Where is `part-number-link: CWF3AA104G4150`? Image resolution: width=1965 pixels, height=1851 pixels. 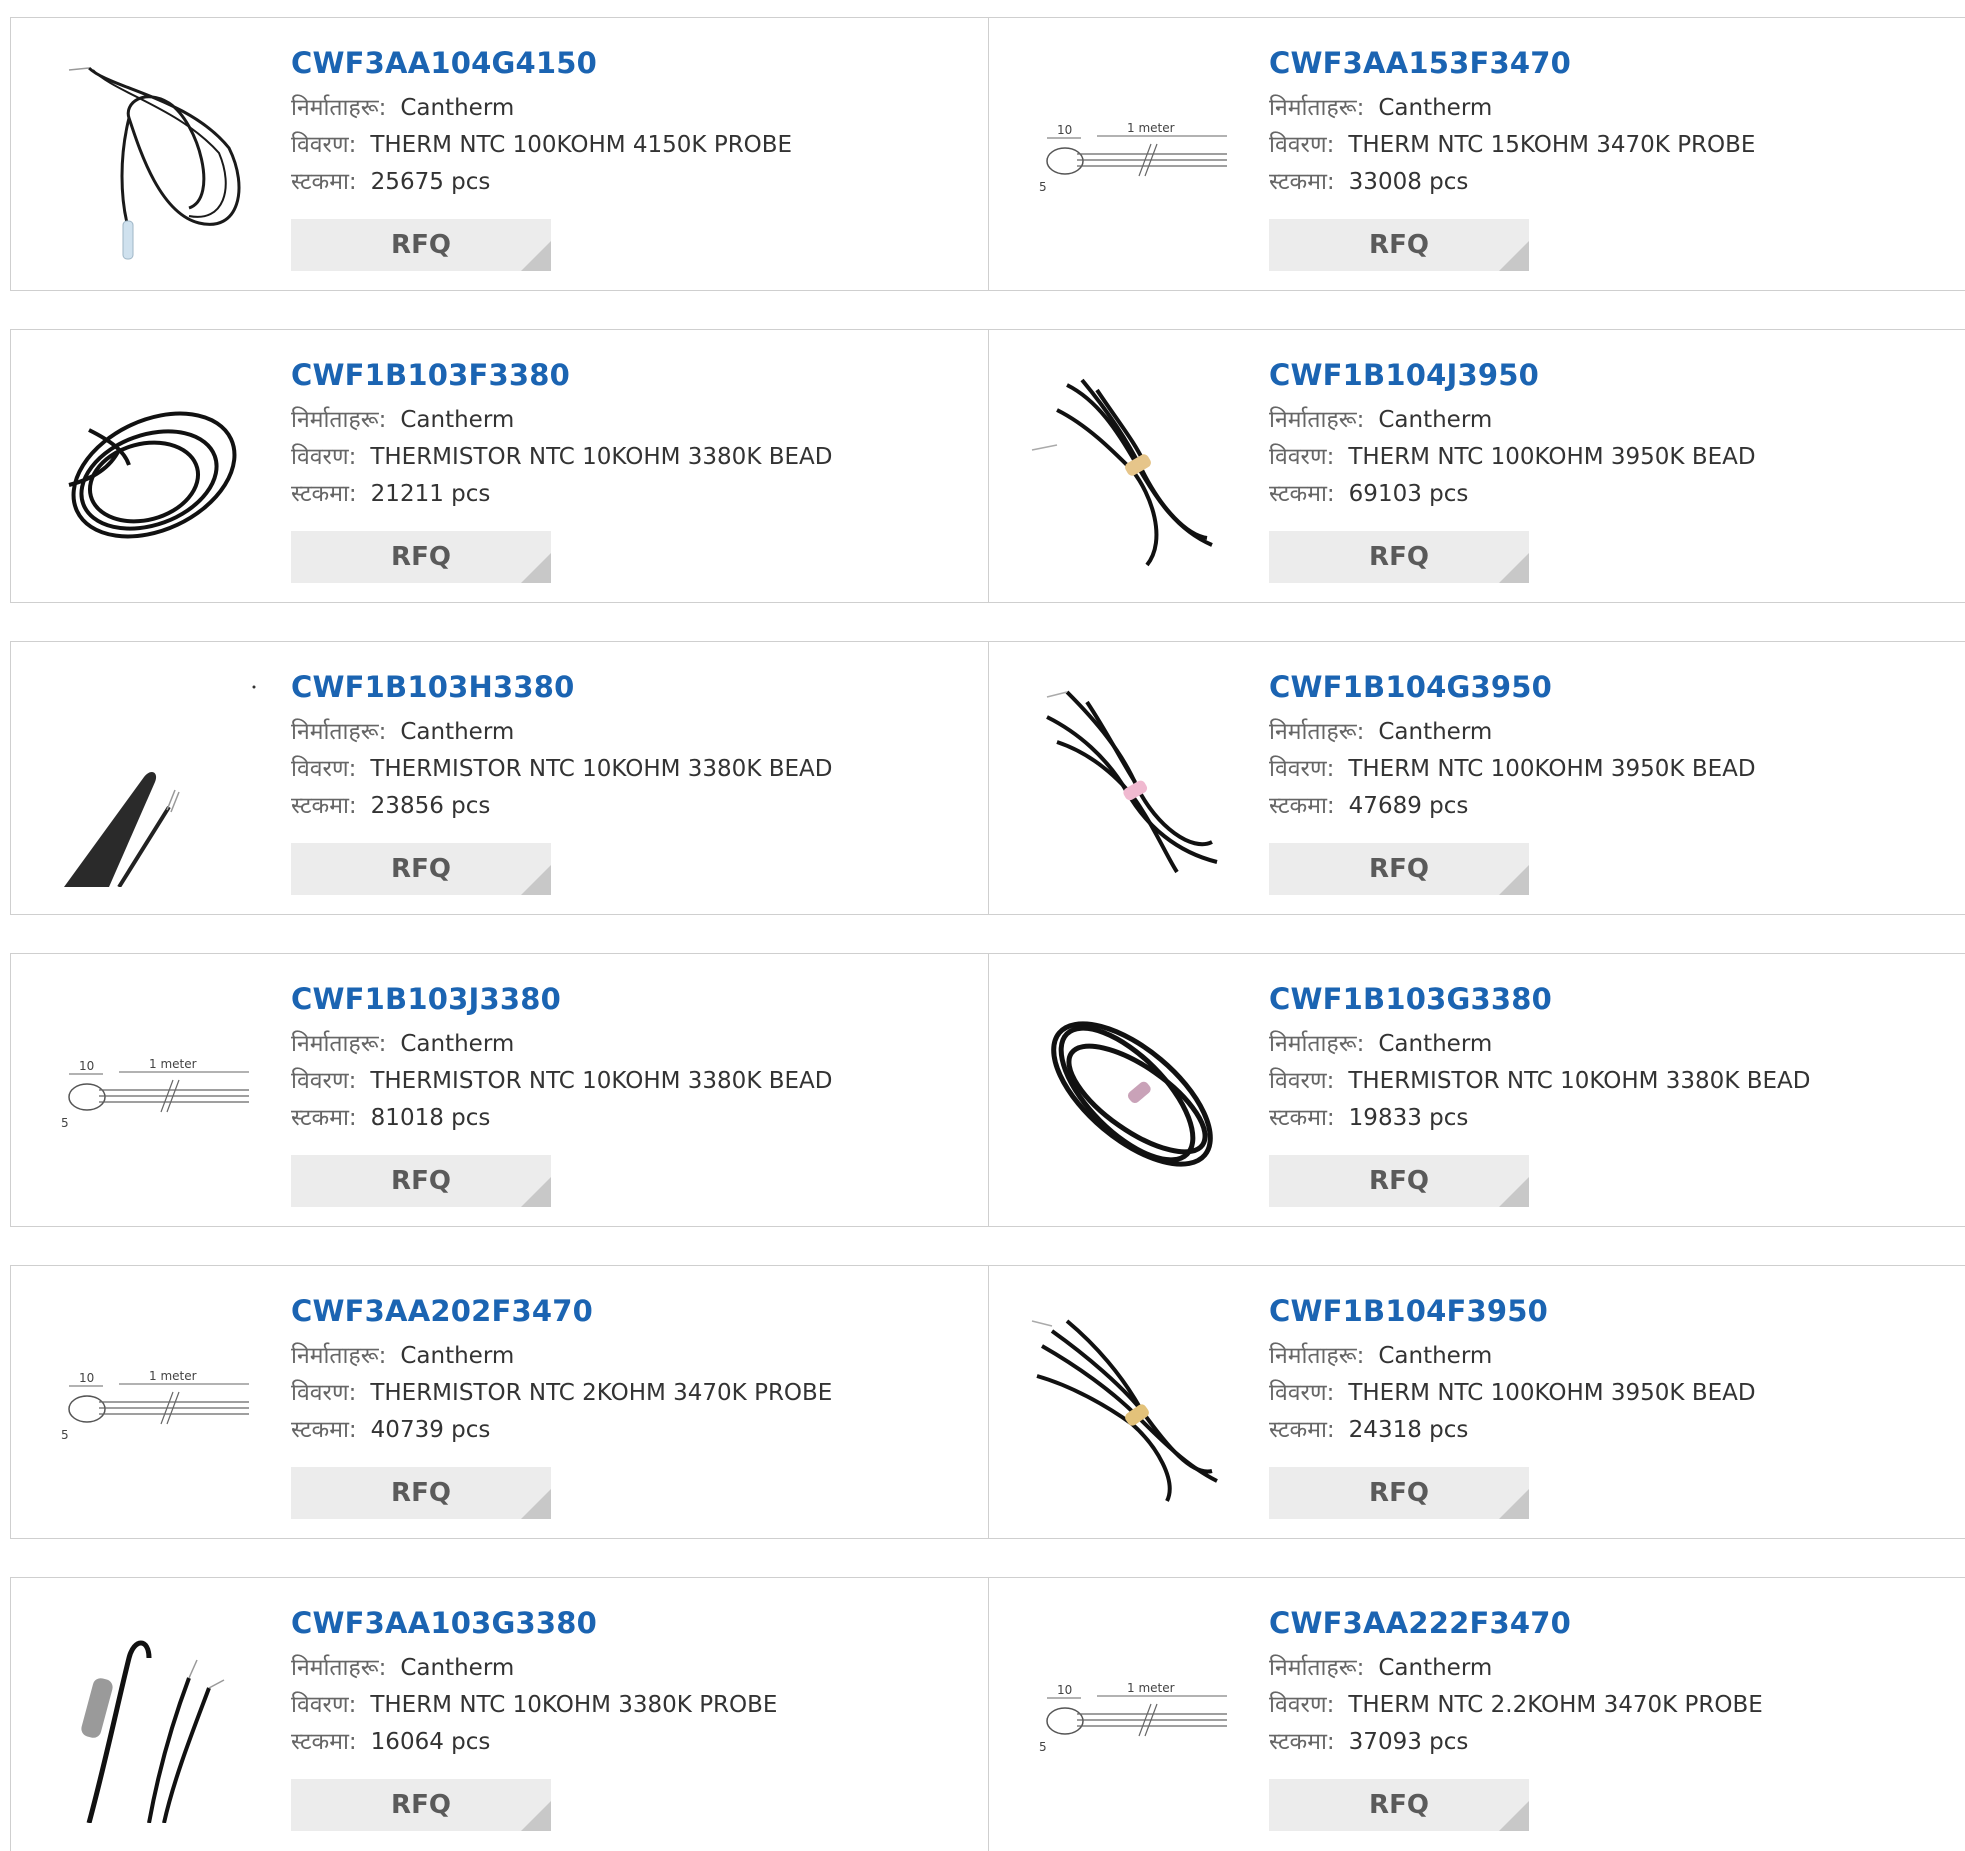 part-number-link: CWF3AA104G4150 is located at coordinates (541, 63).